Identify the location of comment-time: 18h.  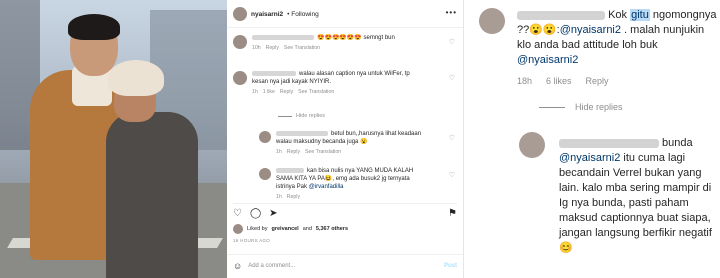
(525, 81).